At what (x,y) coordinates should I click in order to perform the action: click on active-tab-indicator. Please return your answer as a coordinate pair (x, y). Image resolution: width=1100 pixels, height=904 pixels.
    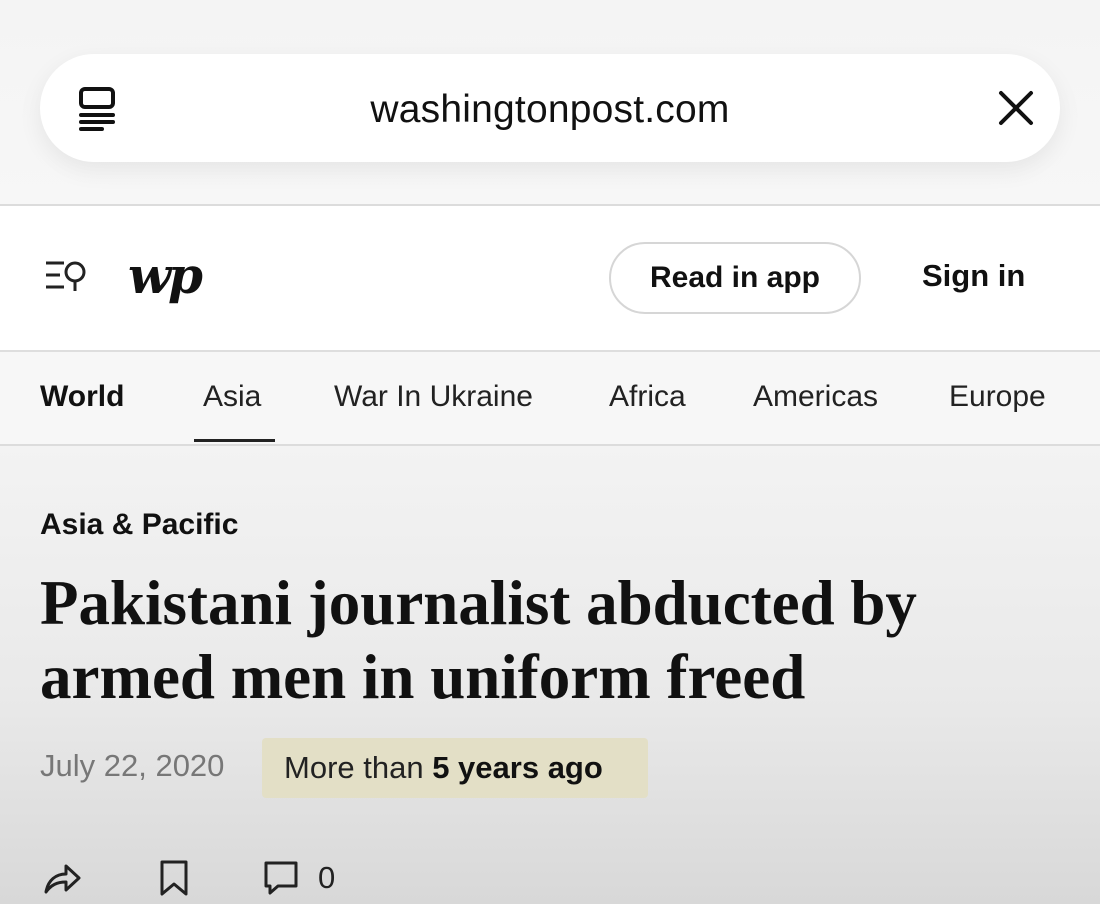
    Looking at the image, I should click on (234, 440).